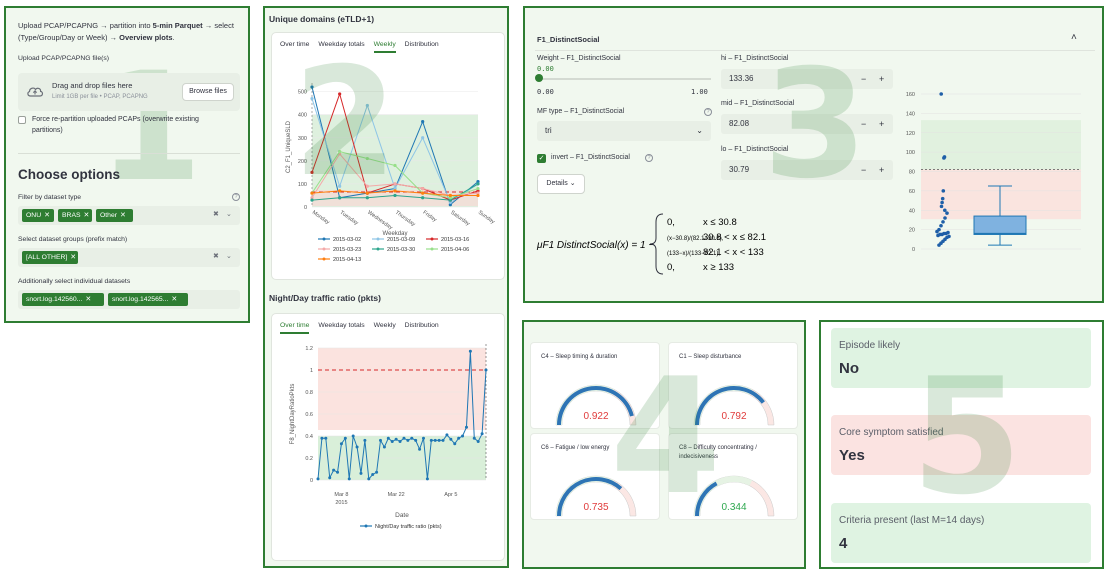 Image resolution: width=1110 pixels, height=573 pixels. I want to click on x-tick-label: Thursday, so click(405, 219).